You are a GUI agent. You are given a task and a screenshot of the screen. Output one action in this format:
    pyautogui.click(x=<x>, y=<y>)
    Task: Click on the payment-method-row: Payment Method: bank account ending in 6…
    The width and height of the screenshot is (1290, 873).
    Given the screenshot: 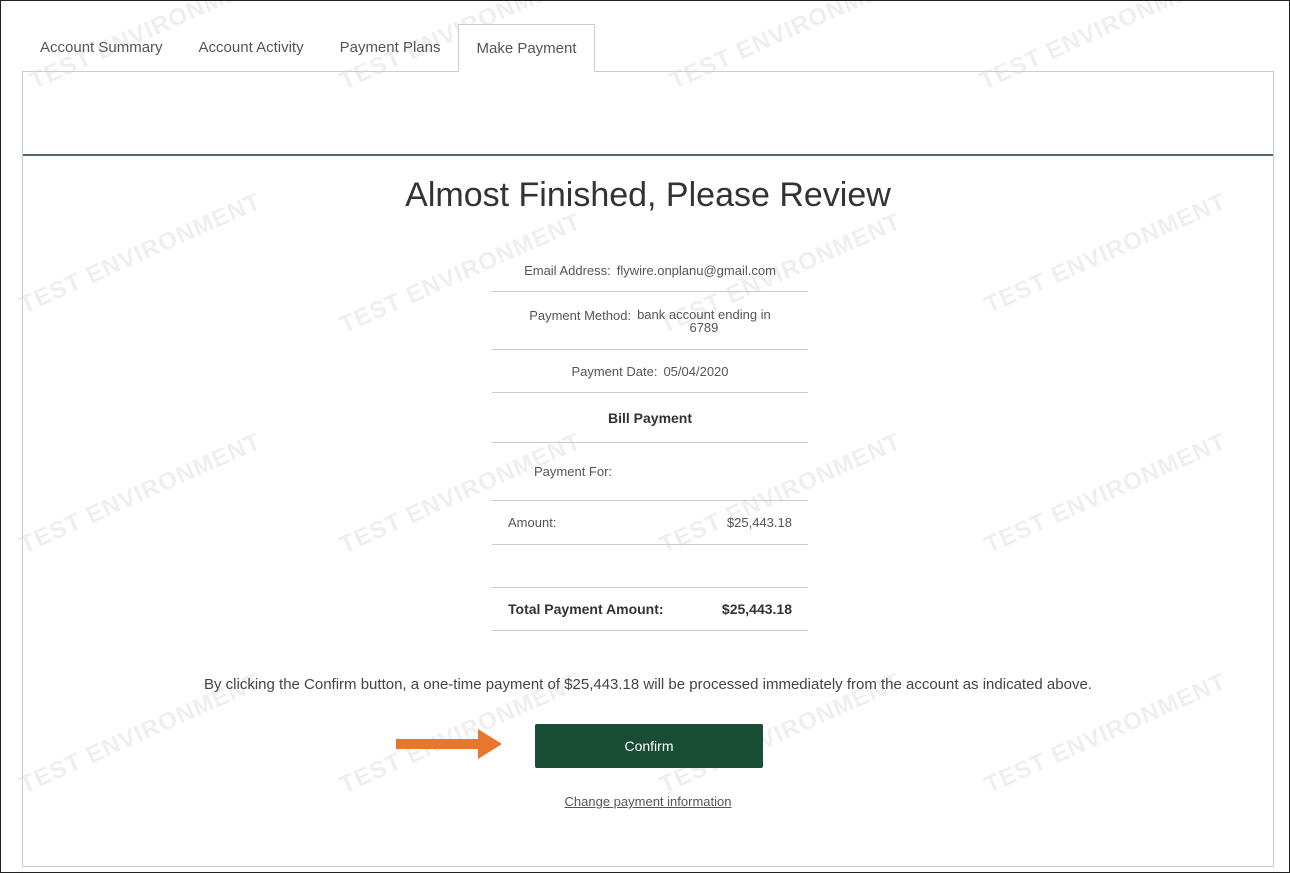 What is the action you would take?
    pyautogui.click(x=650, y=321)
    